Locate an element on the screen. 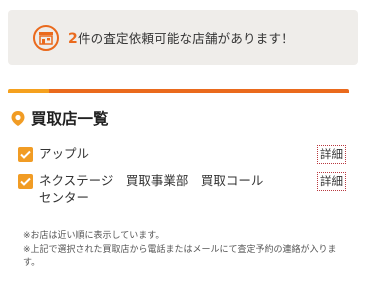 The image size is (391, 287). banner-message: 2件の査定依頼可能な店舗があります！ is located at coordinates (181, 37).